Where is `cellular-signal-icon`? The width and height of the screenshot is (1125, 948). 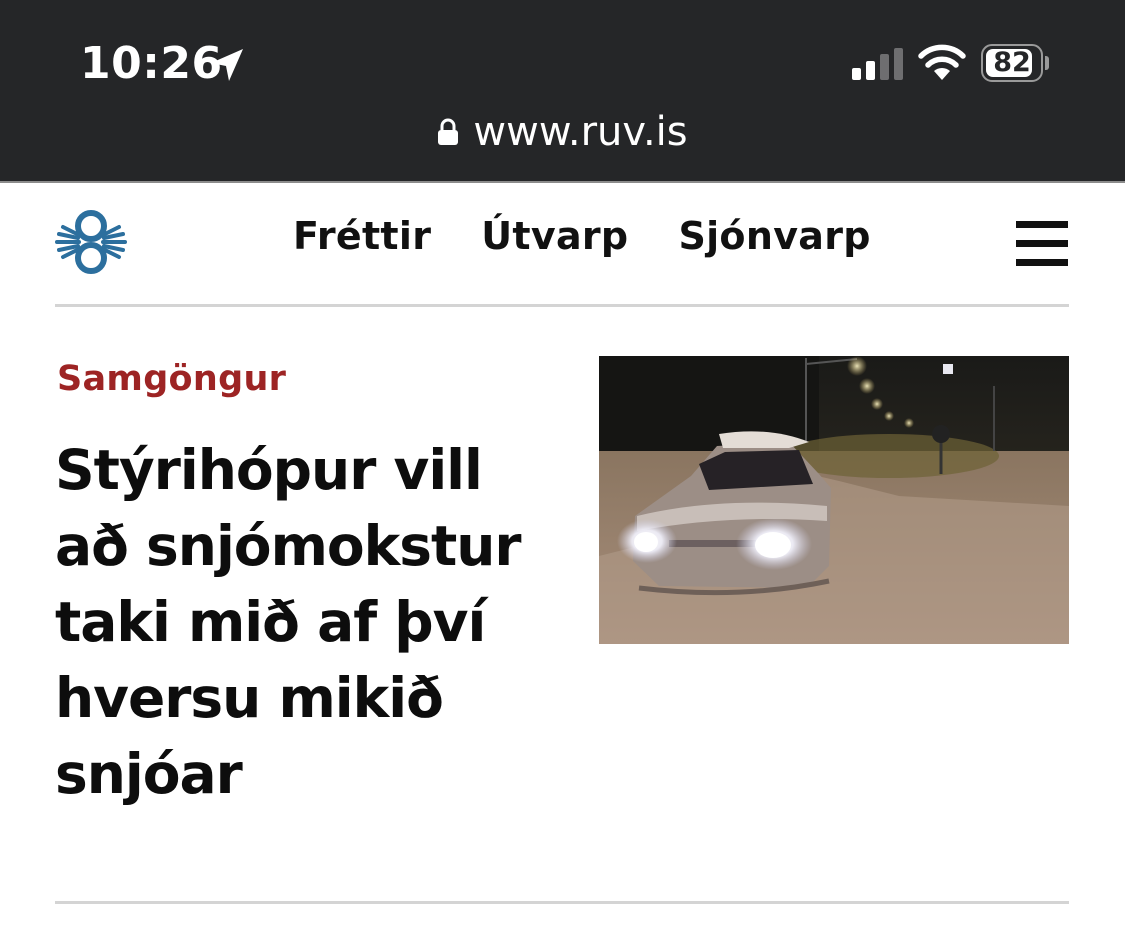
cellular-signal-icon is located at coordinates (877, 64).